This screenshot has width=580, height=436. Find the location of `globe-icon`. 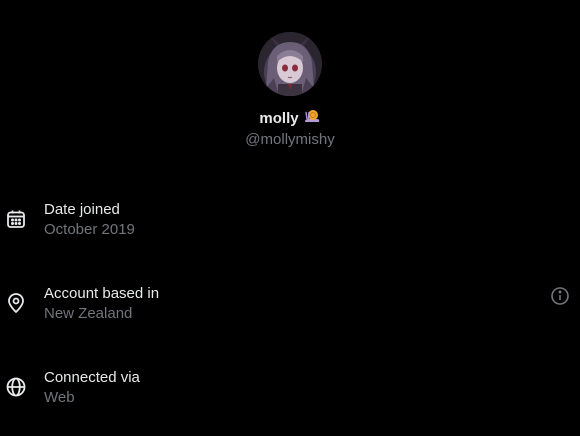

globe-icon is located at coordinates (16, 387).